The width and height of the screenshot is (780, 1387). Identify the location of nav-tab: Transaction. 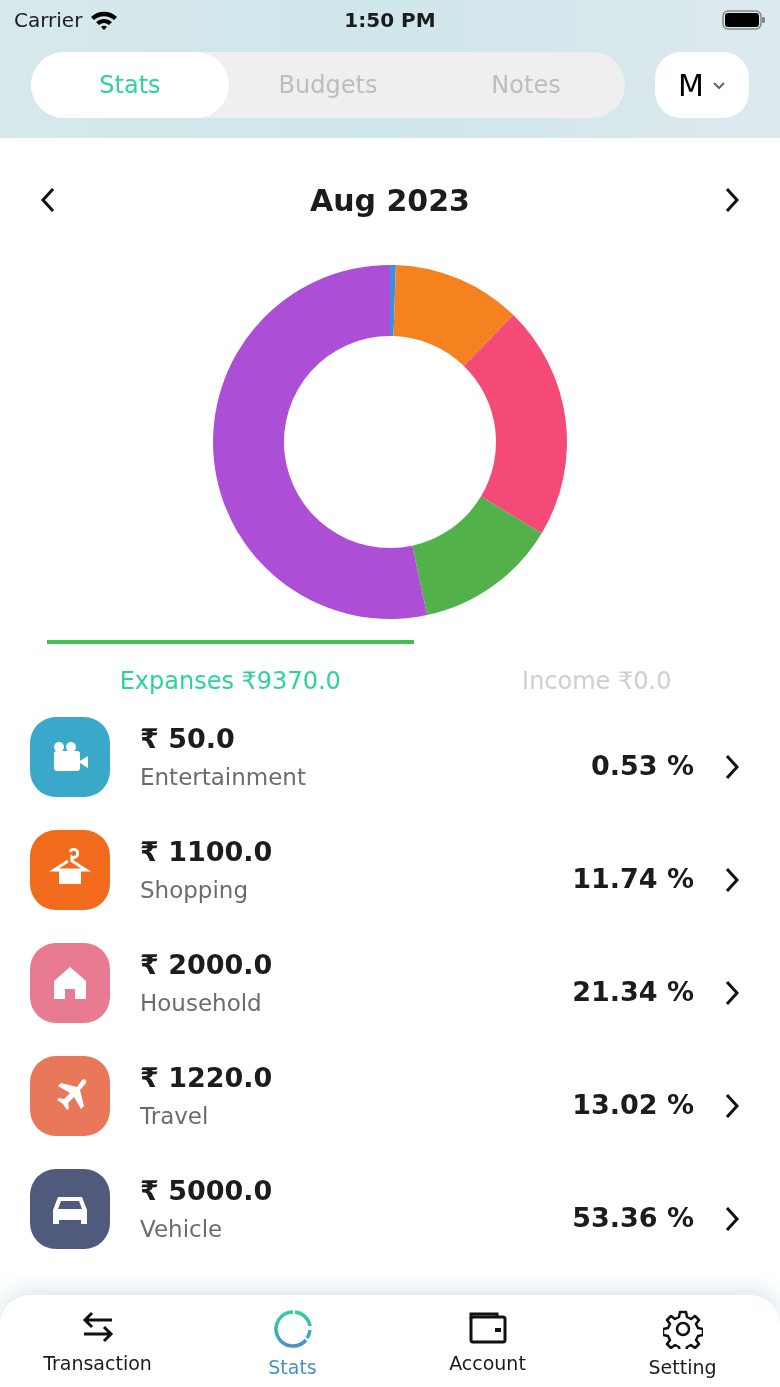
(97, 1341).